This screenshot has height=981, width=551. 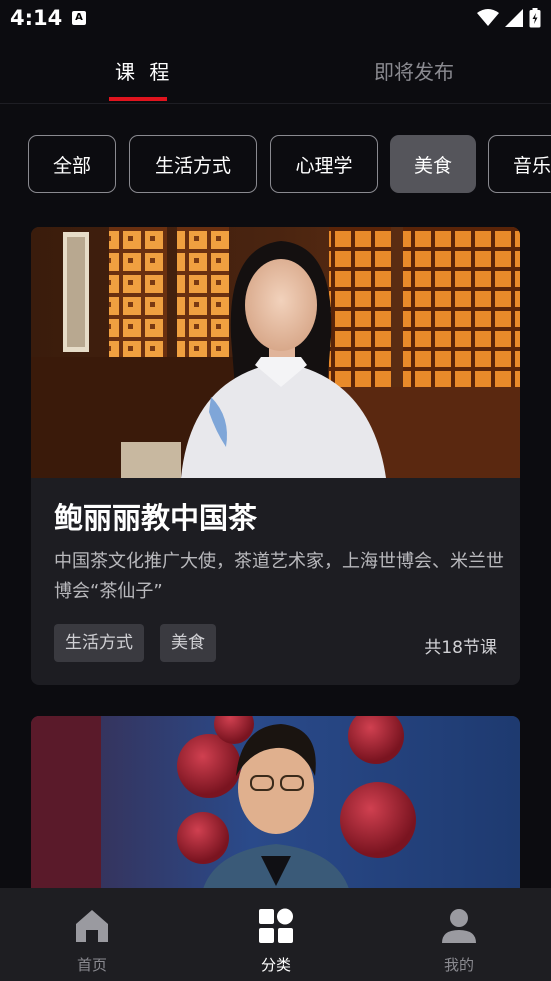 I want to click on signal-icon, so click(x=514, y=18).